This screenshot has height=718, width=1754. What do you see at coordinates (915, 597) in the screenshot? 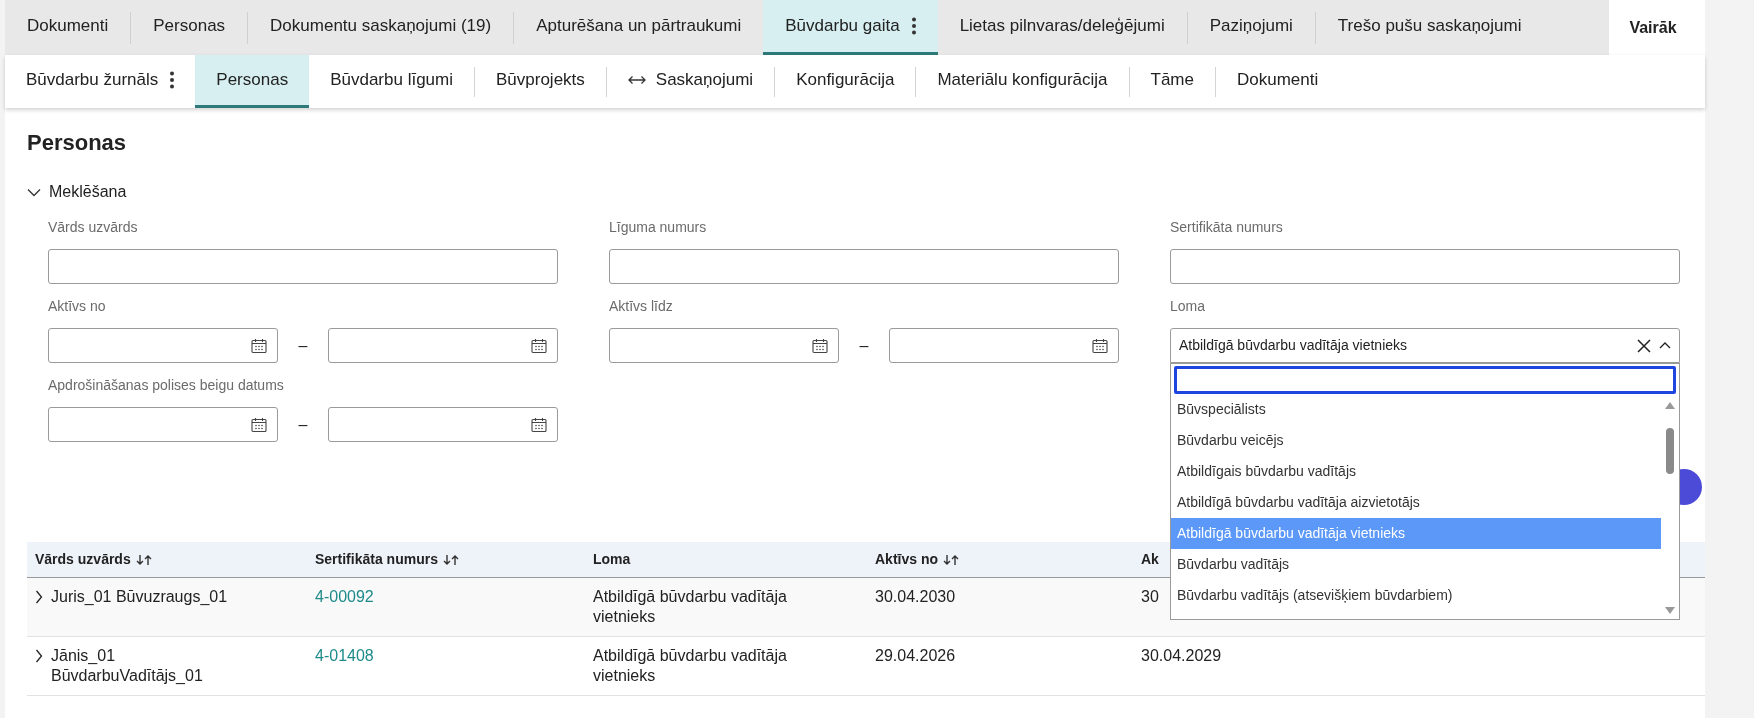
I see `table-cell-text: 30.04.2030` at bounding box center [915, 597].